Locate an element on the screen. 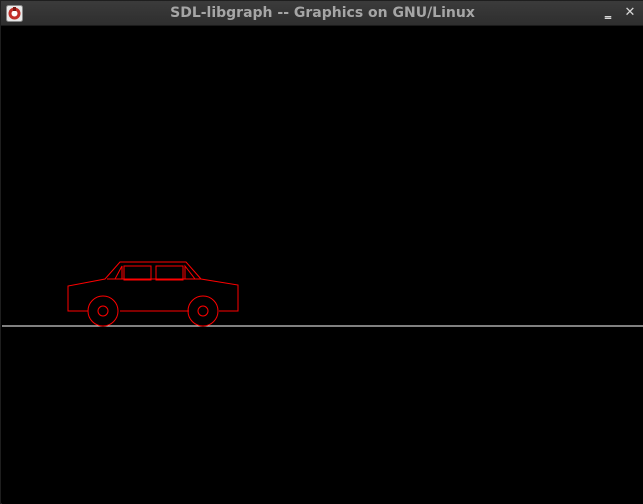 The height and width of the screenshot is (504, 643). car-body is located at coordinates (153, 286).